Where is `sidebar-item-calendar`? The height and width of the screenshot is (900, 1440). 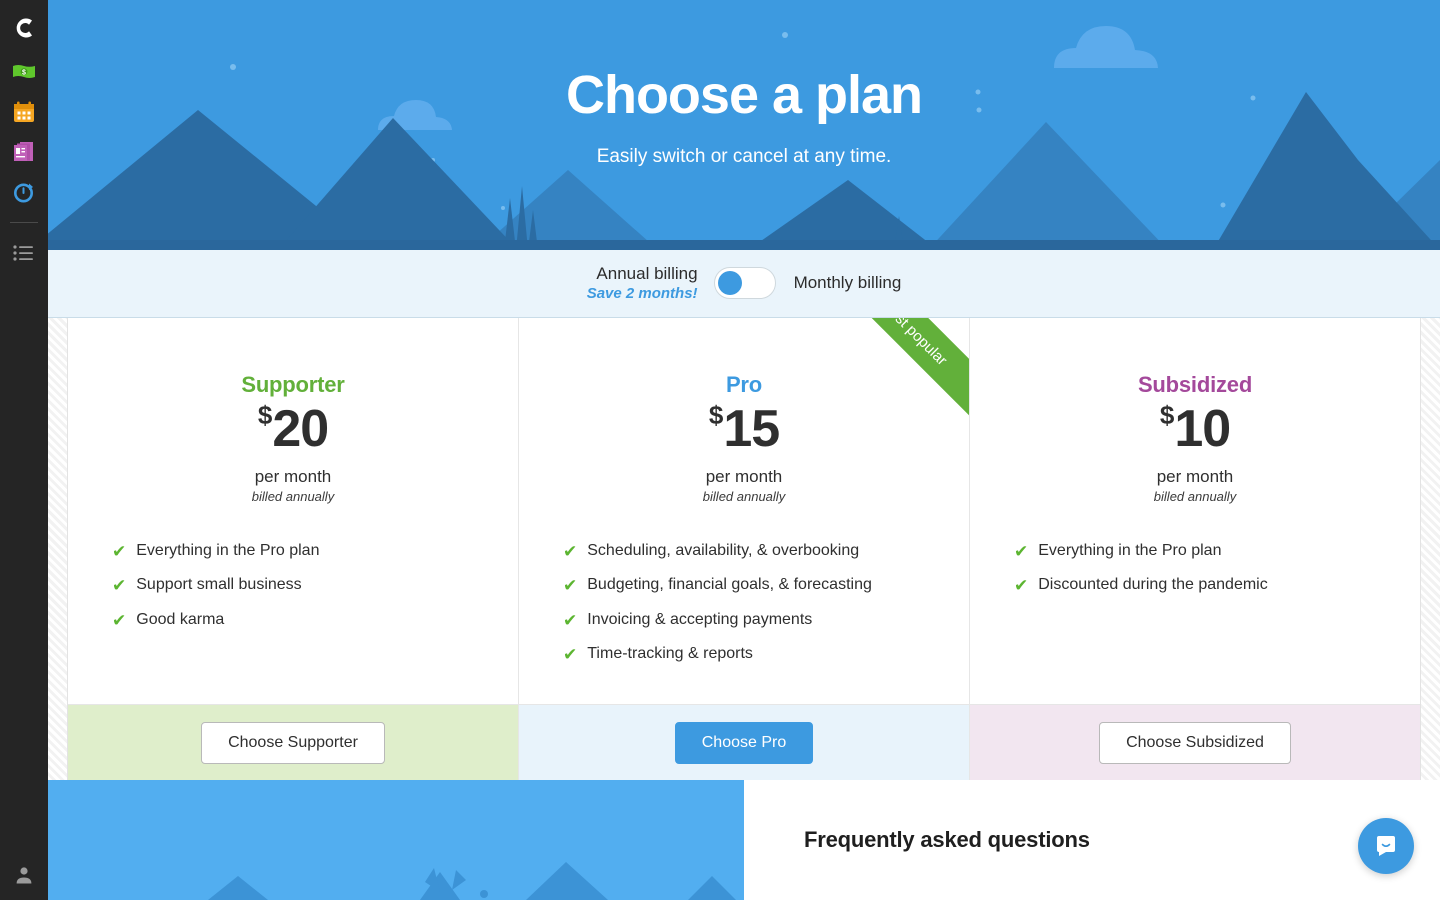 sidebar-item-calendar is located at coordinates (24, 112).